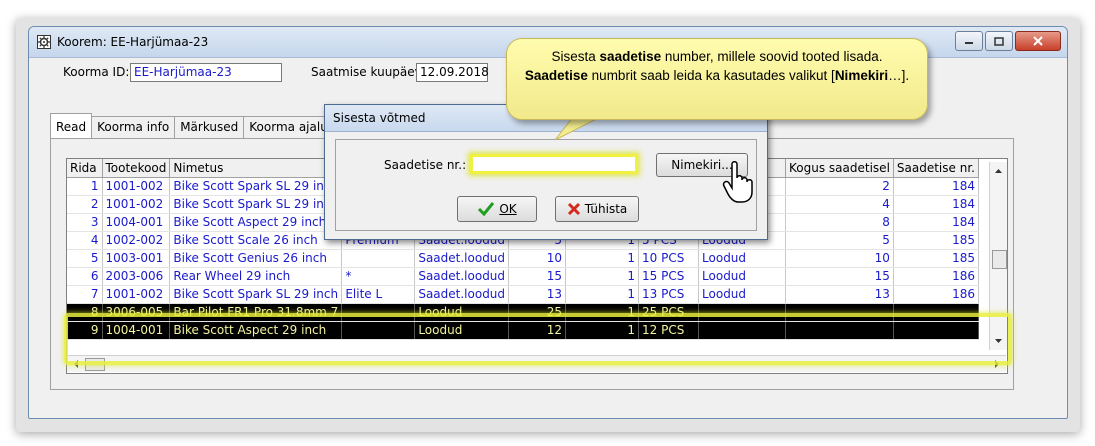 The image size is (1095, 446). I want to click on table-cell: 185, so click(936, 258).